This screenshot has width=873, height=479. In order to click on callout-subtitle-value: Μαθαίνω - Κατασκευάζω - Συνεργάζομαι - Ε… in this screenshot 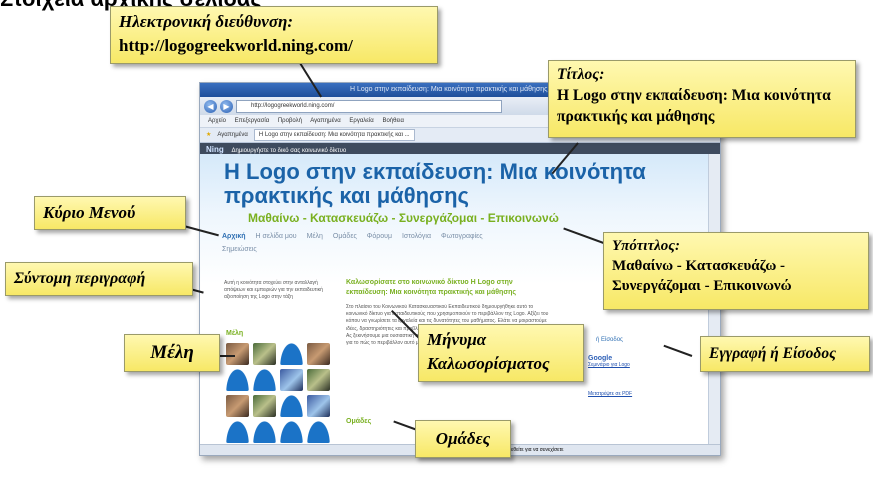, I will do `click(702, 276)`.